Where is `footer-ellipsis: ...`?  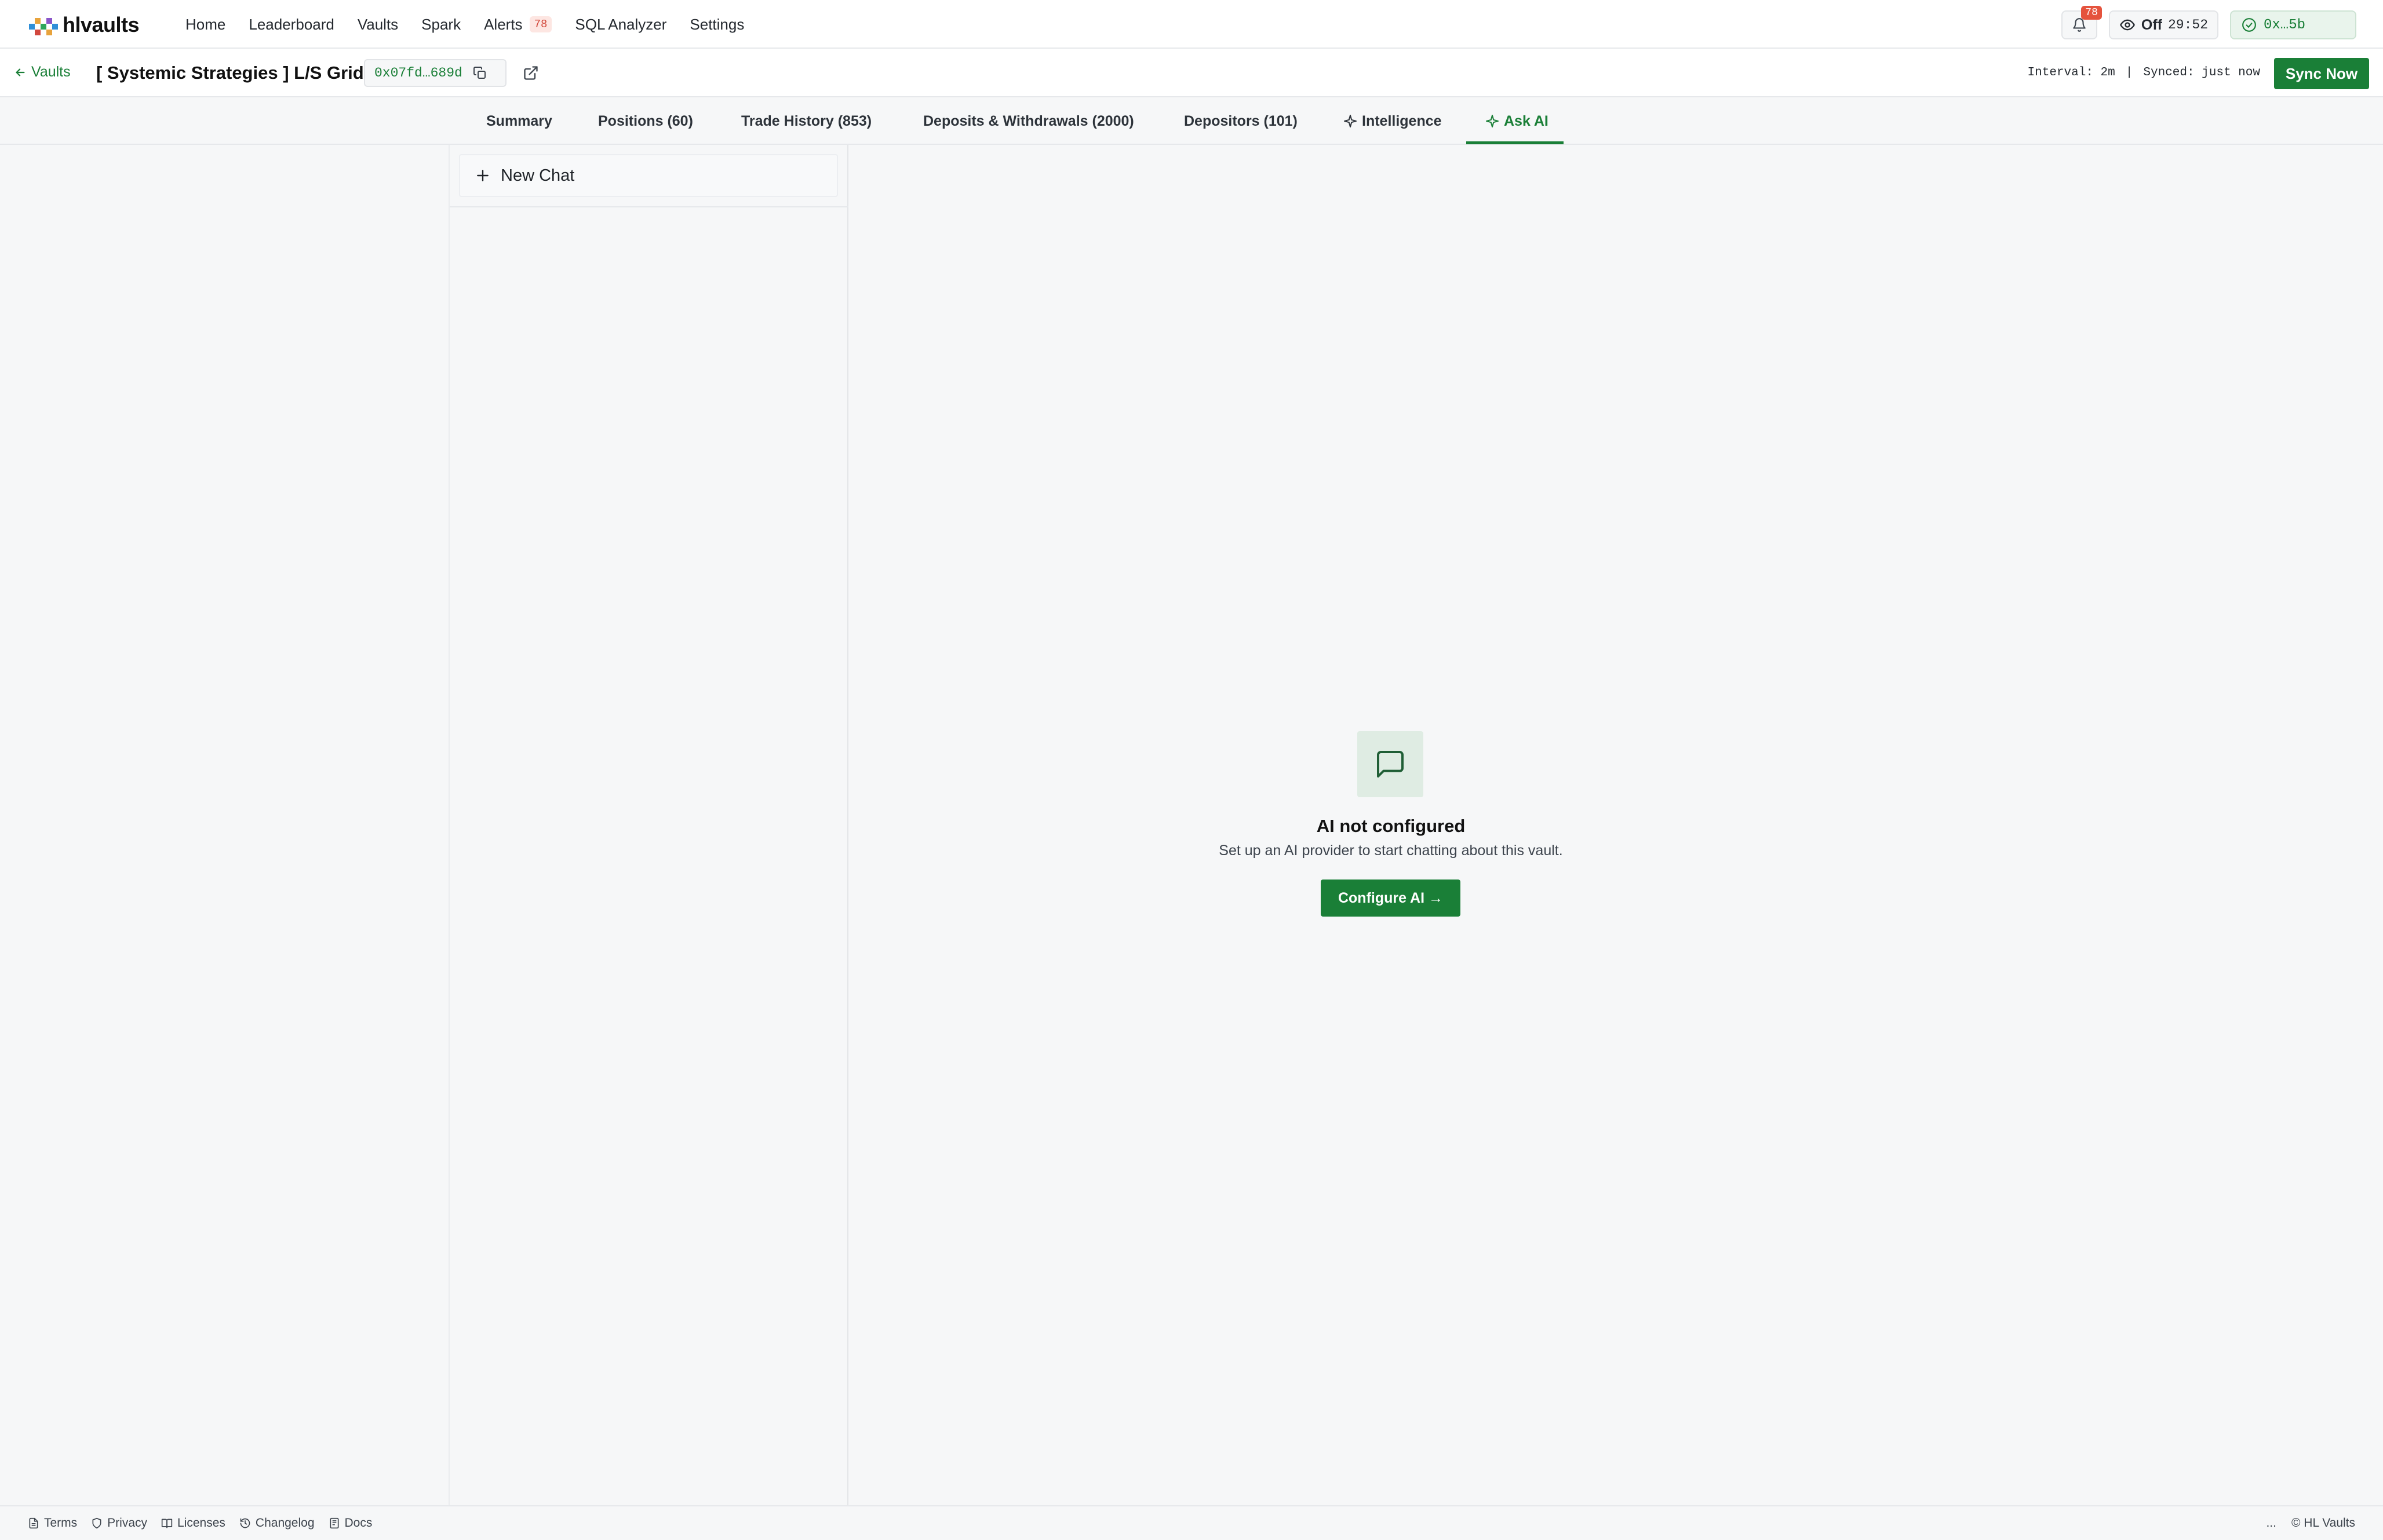
footer-ellipsis: ... is located at coordinates (2271, 1523).